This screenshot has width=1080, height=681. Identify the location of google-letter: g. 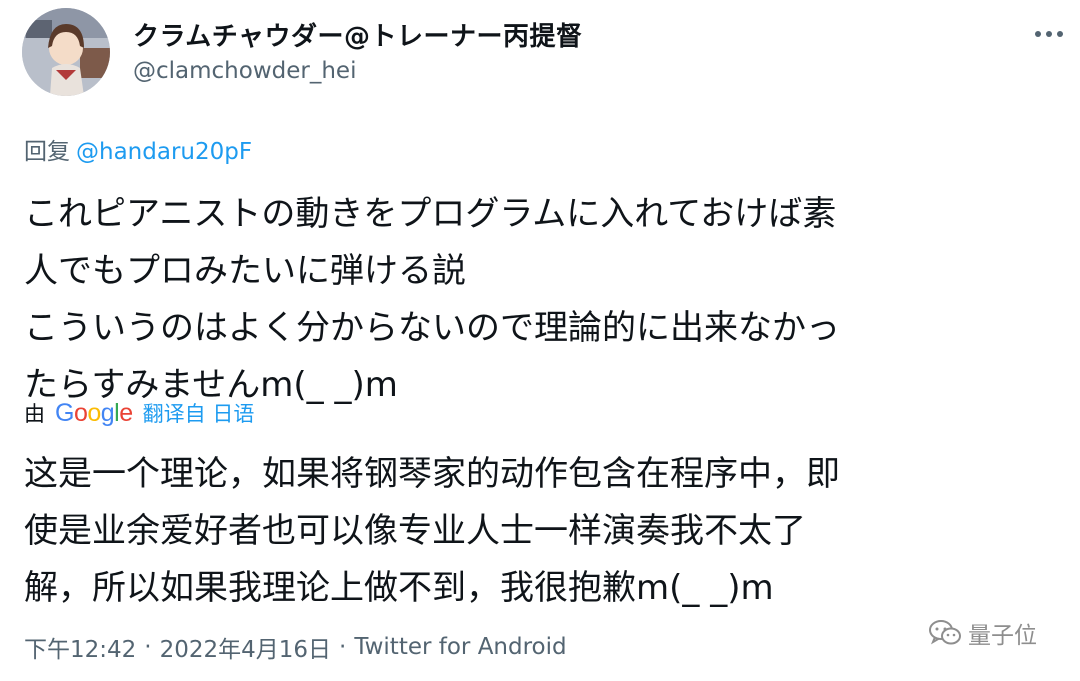
(107, 413).